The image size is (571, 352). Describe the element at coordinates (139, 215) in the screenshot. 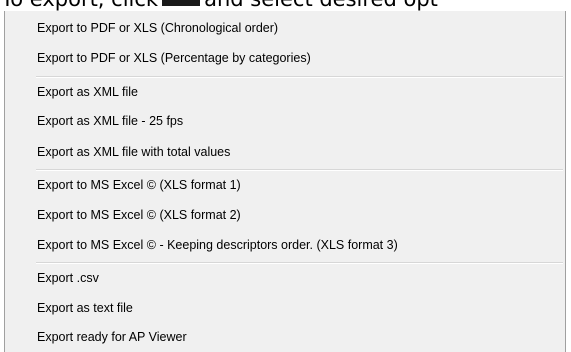

I see `menu-item-export-excel-format-2: Export to MS Excel © (XLS format 2)` at that location.